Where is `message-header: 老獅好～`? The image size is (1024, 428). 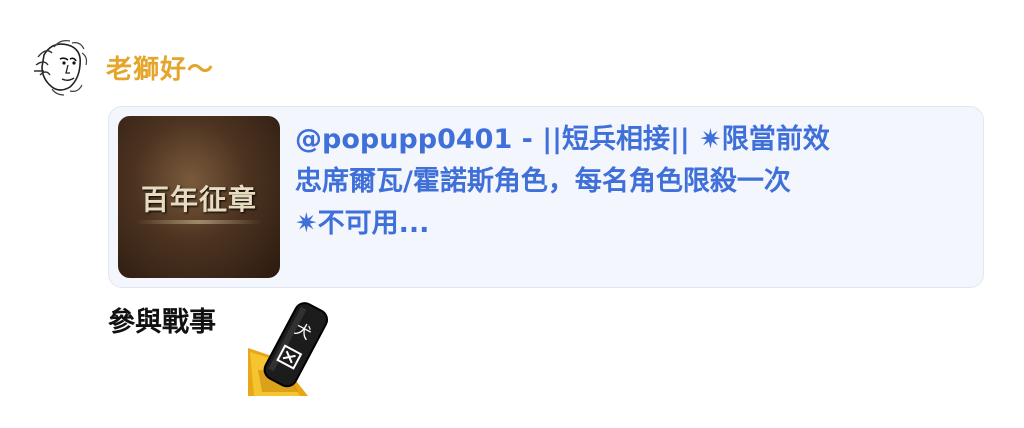
message-header: 老獅好～ is located at coordinates (122, 67).